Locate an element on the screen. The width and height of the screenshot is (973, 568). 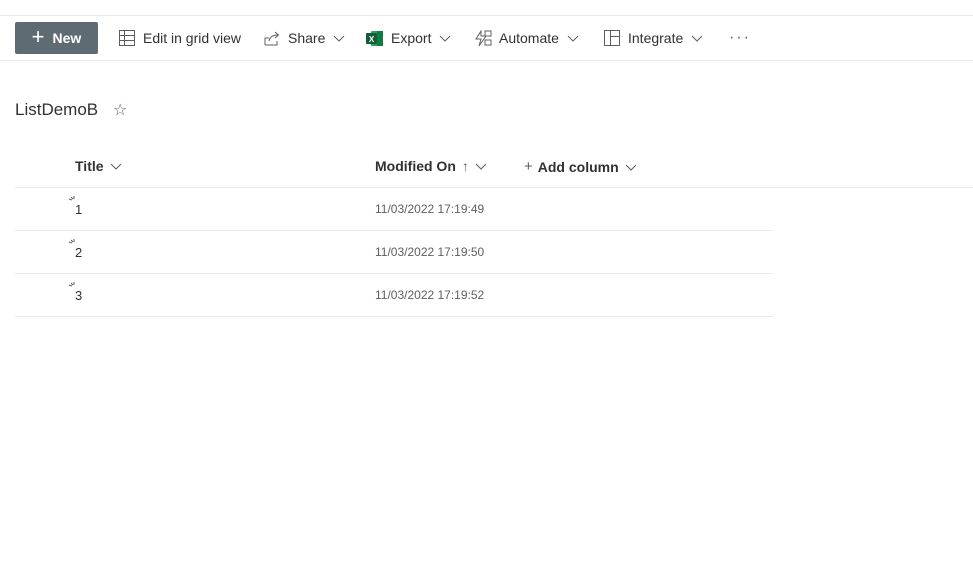
more-icon: ··· is located at coordinates (740, 37).